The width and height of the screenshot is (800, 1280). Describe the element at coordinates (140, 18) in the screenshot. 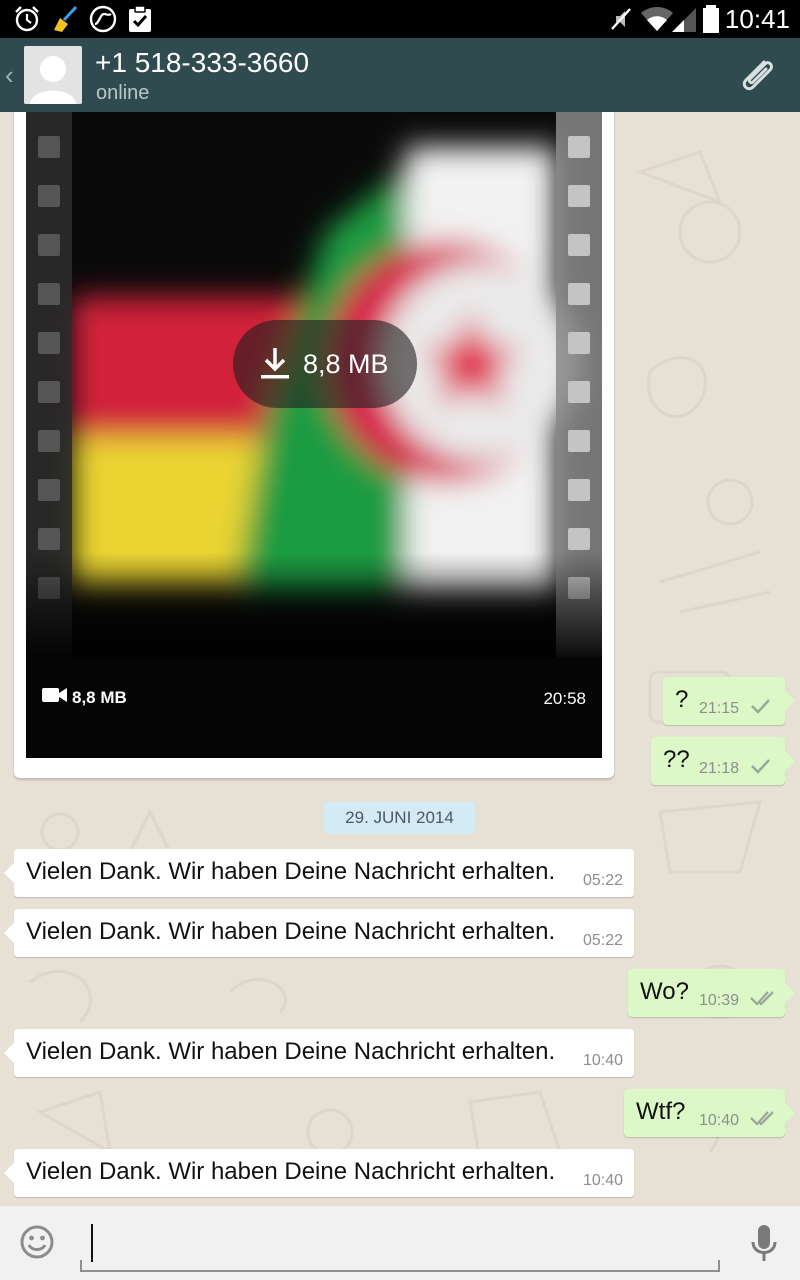

I see `clipboard-check-icon` at that location.